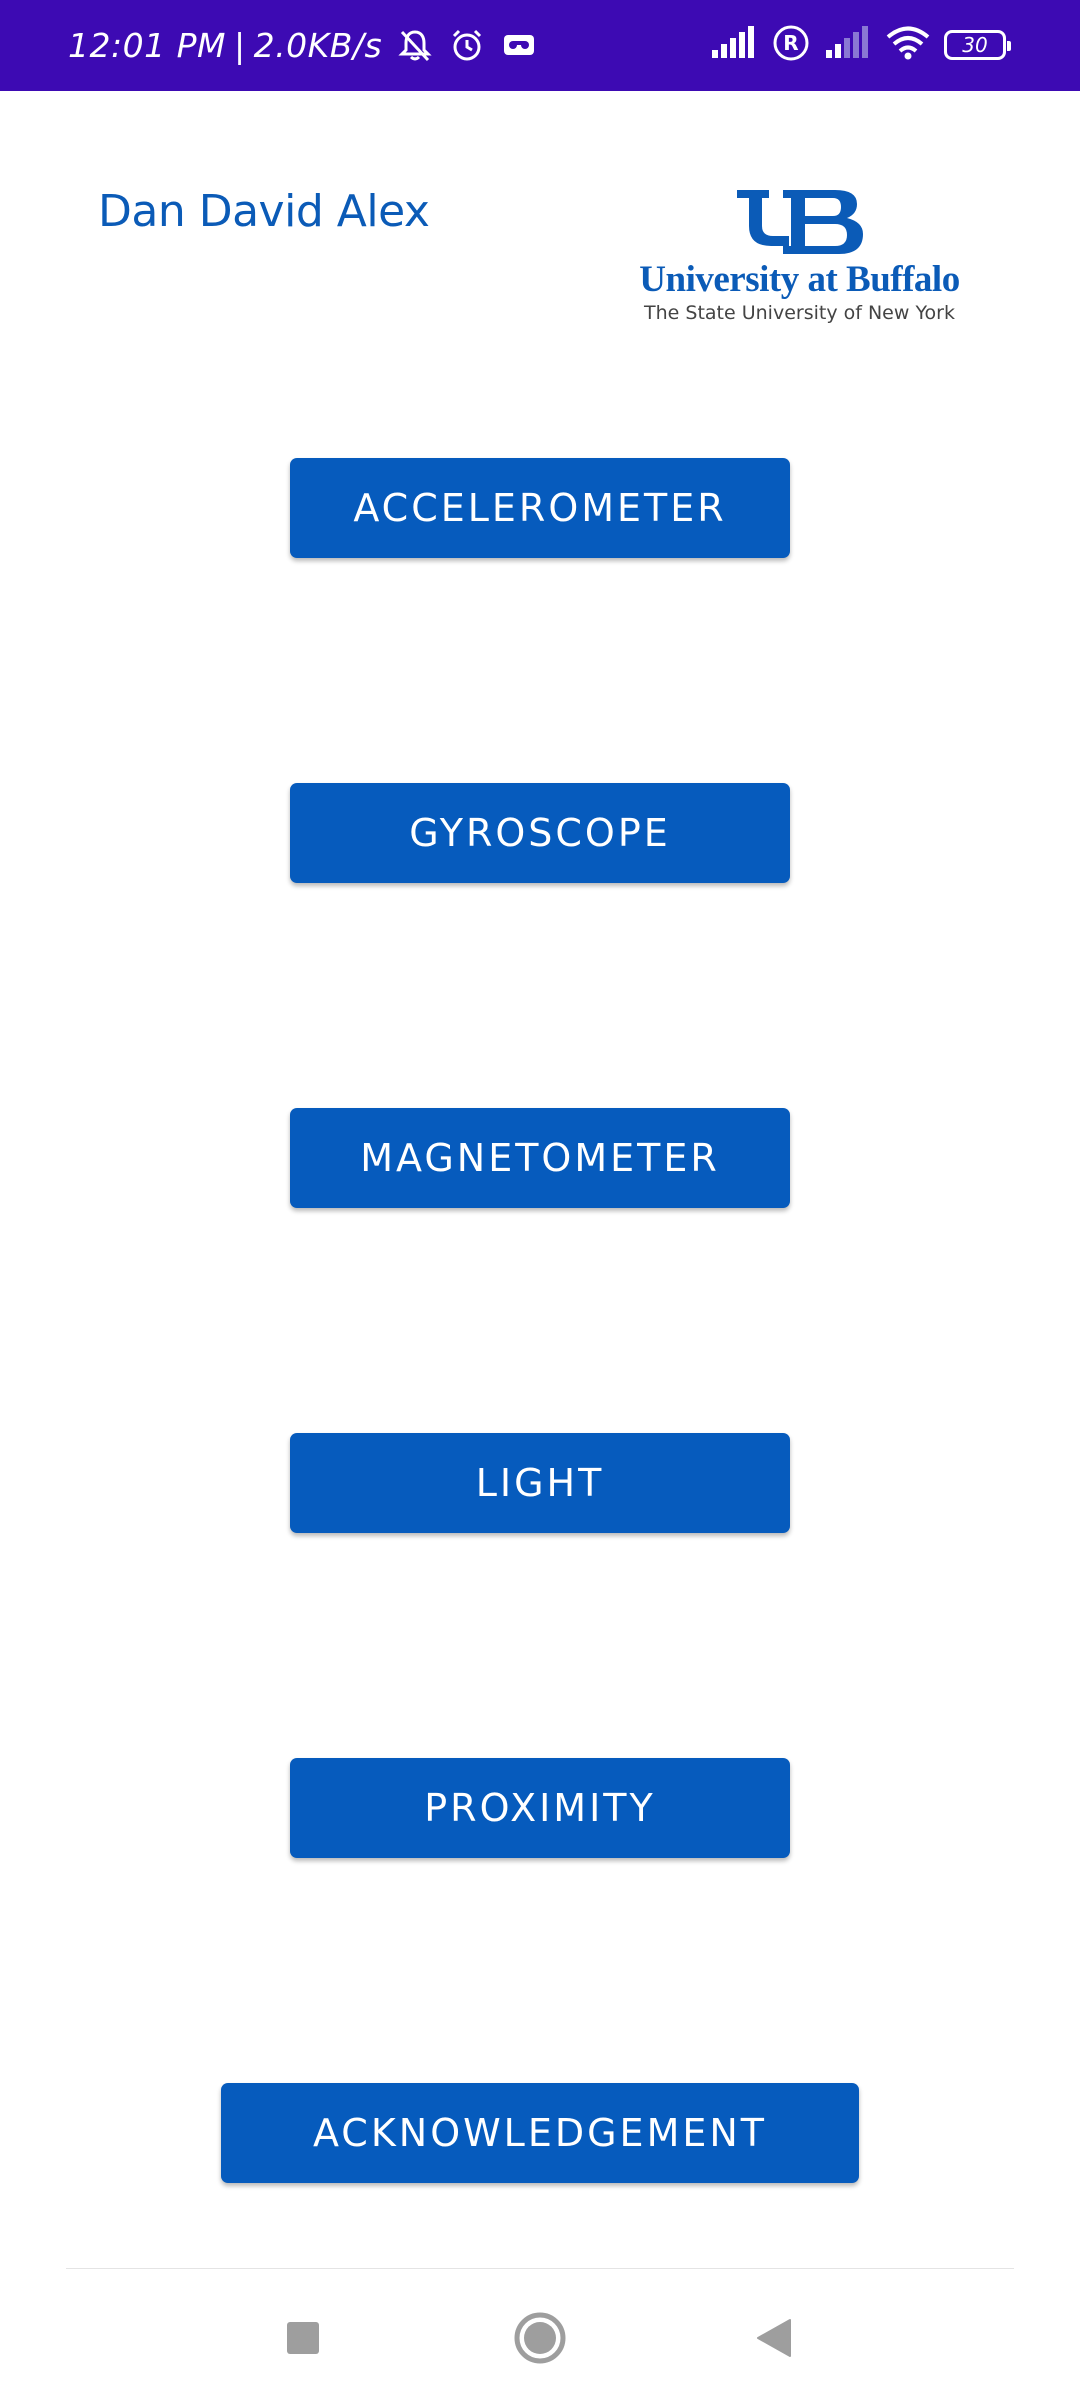  I want to click on battery-icon: 30, so click(977, 45).